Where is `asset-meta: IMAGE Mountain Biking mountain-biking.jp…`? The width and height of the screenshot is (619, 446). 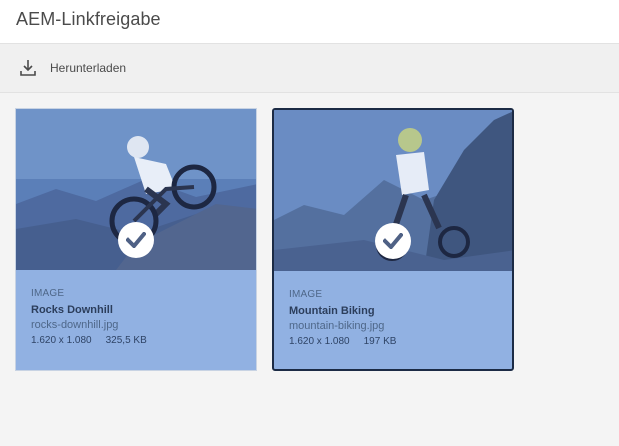 asset-meta: IMAGE Mountain Biking mountain-biking.jp… is located at coordinates (395, 318).